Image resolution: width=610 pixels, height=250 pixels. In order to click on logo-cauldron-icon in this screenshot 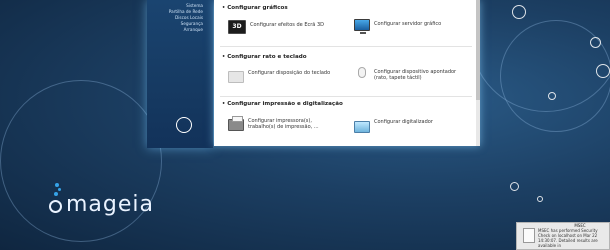, I will do `click(55, 206)`.